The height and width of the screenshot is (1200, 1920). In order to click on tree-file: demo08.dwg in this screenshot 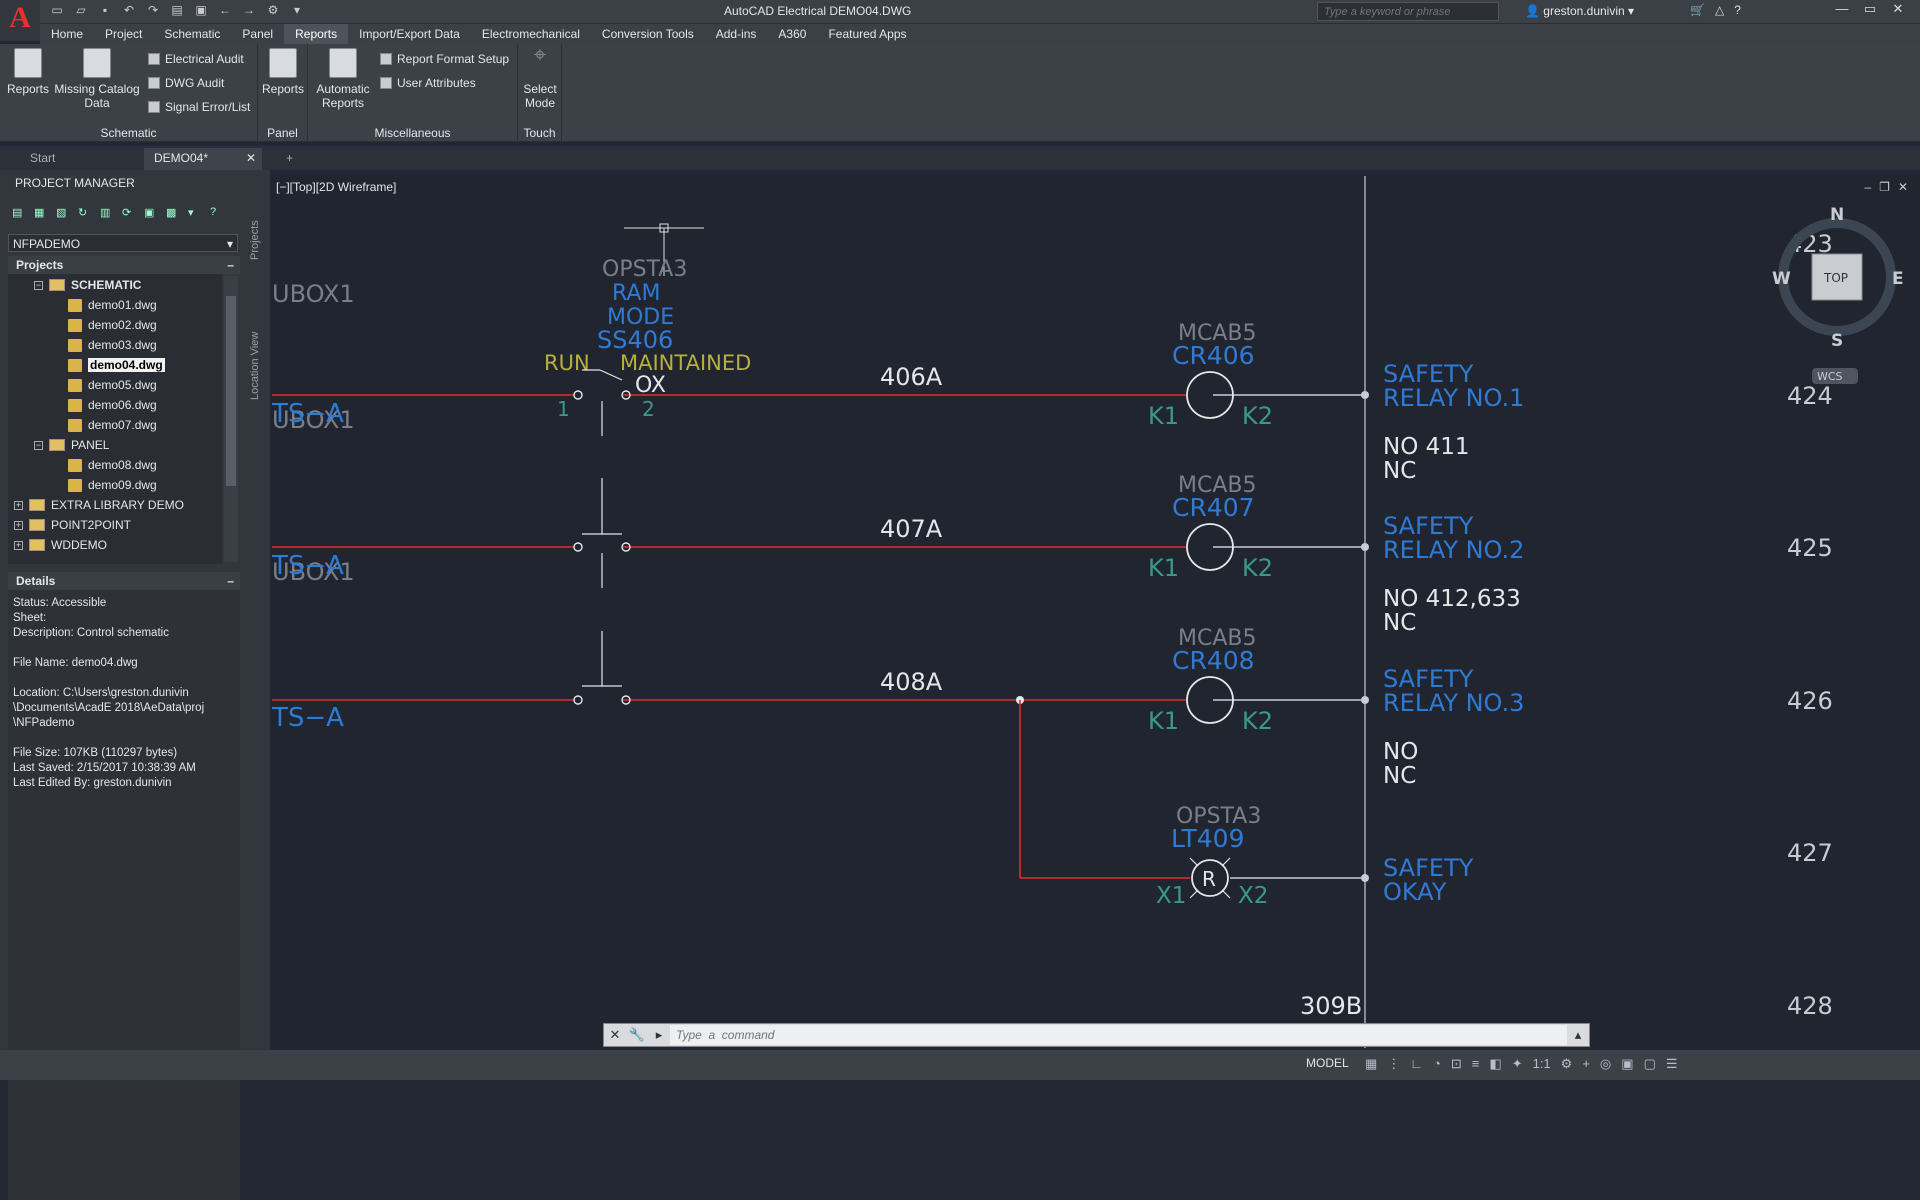, I will do `click(112, 465)`.